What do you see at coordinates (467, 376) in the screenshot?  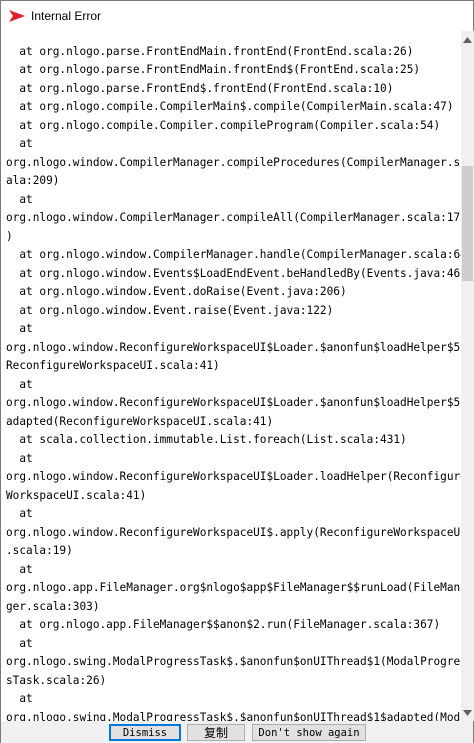 I see `vertical-scrollbar` at bounding box center [467, 376].